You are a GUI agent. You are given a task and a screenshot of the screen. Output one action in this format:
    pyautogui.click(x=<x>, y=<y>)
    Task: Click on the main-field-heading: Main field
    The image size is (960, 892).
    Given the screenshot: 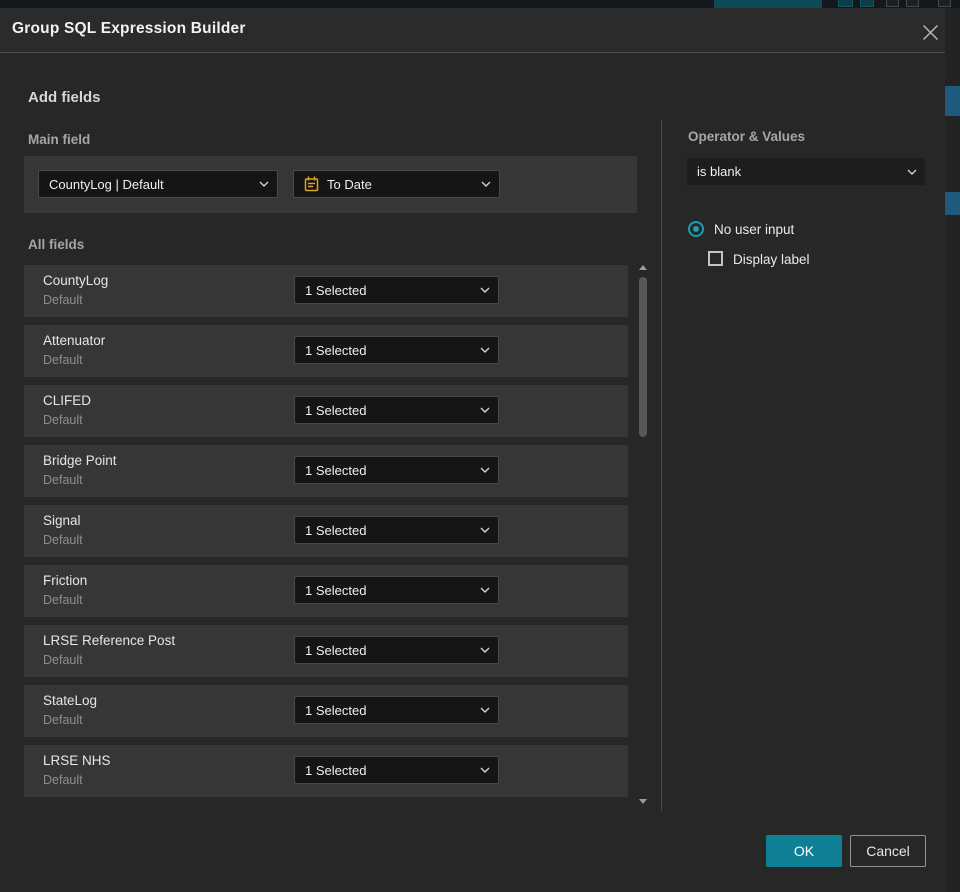 What is the action you would take?
    pyautogui.click(x=59, y=139)
    